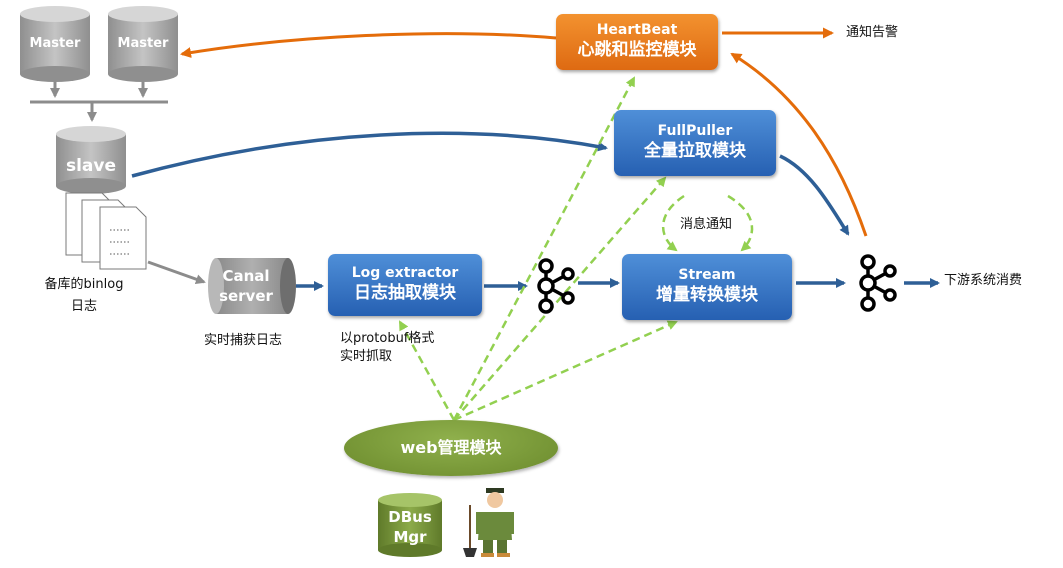 This screenshot has width=1063, height=568. Describe the element at coordinates (99, 102) in the screenshot. I see `master-to-slave-connector` at that location.